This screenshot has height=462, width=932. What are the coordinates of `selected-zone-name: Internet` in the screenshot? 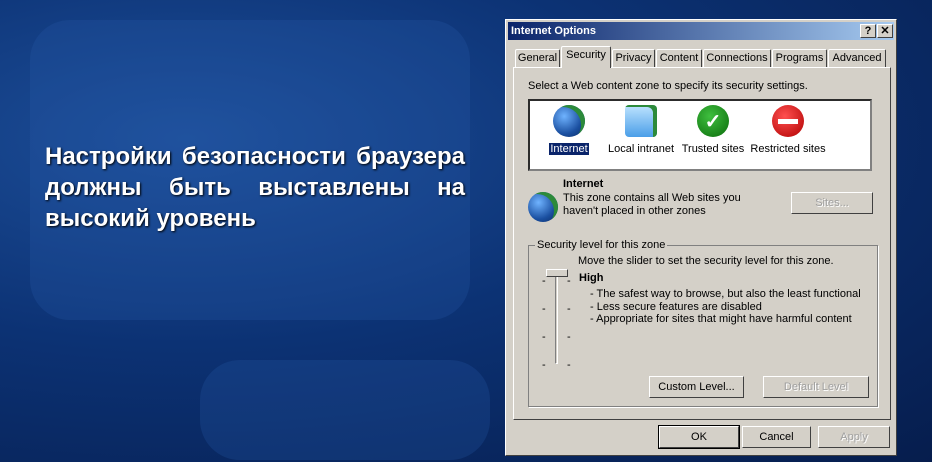 It's located at (583, 184).